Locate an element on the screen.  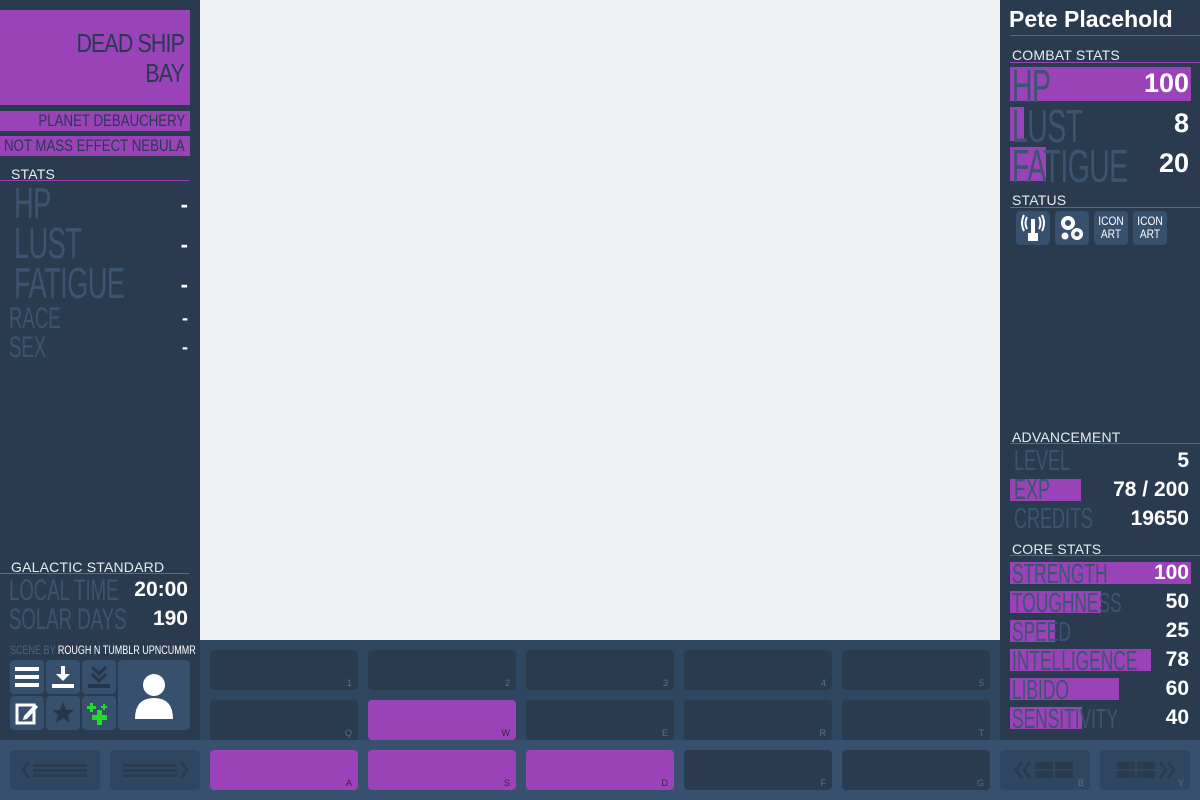
action-button-a: A is located at coordinates (284, 770).